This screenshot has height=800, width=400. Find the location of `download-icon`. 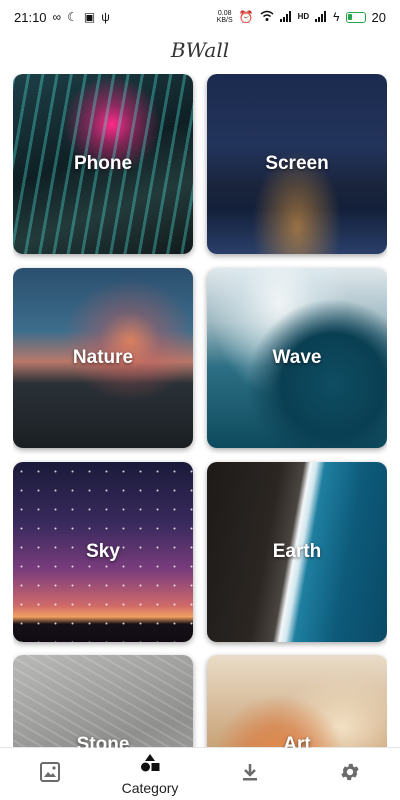

download-icon is located at coordinates (250, 774).